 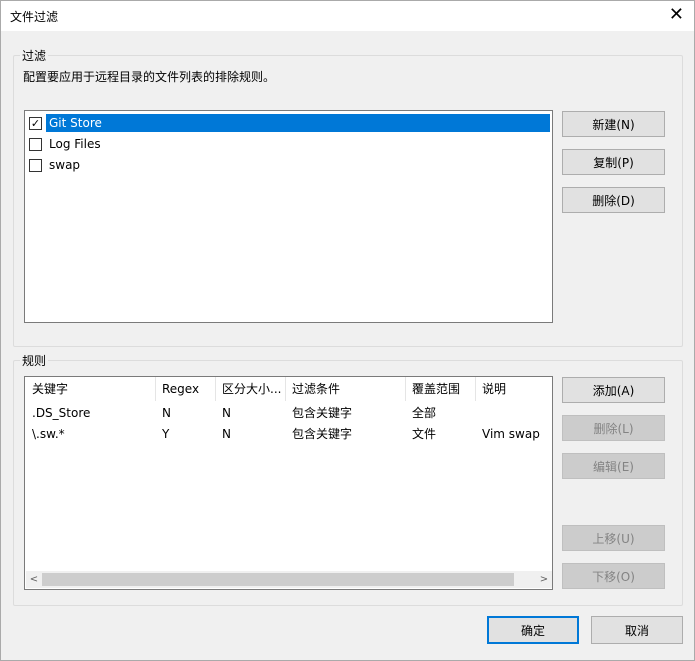 I want to click on filter-group-label: 过滤, so click(x=34, y=55).